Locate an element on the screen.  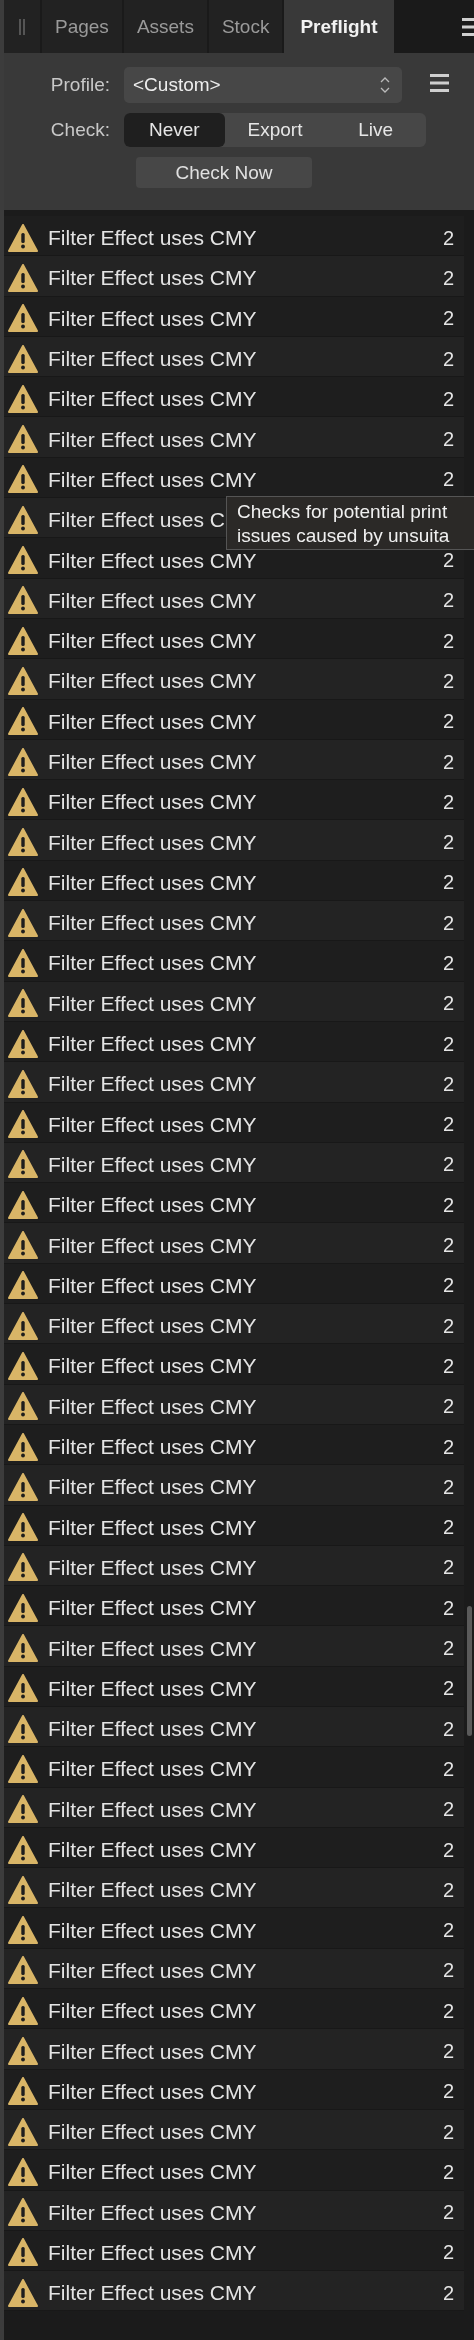
profile-label: Profile: is located at coordinates (80, 85).